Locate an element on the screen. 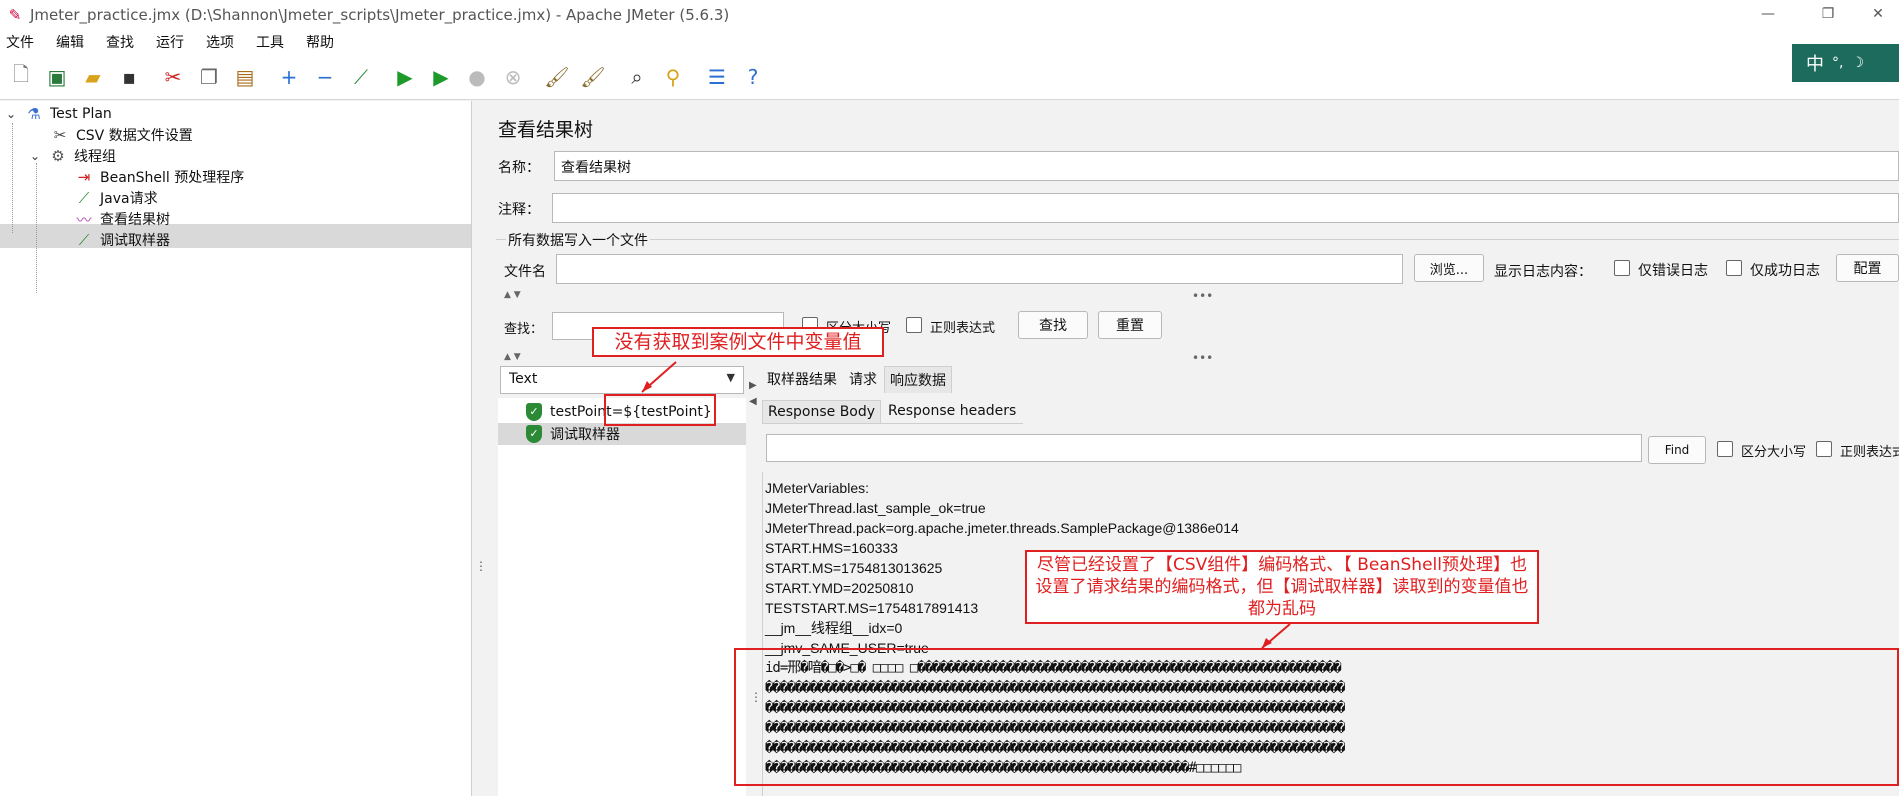 The width and height of the screenshot is (1899, 796). result-item-debug-sampler: ✓ 调试取样器 is located at coordinates (573, 434).